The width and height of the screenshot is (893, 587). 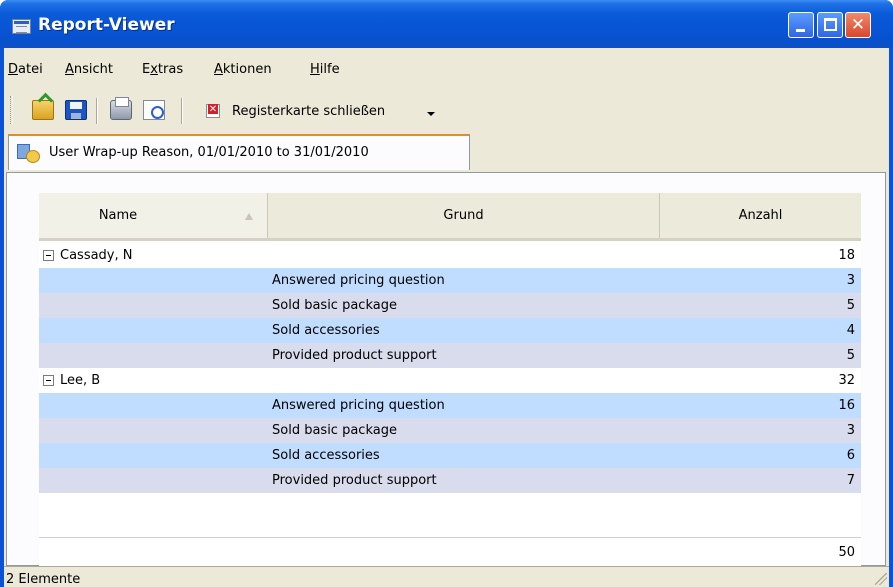 I want to click on cell-anzahl: 16, so click(x=846, y=405).